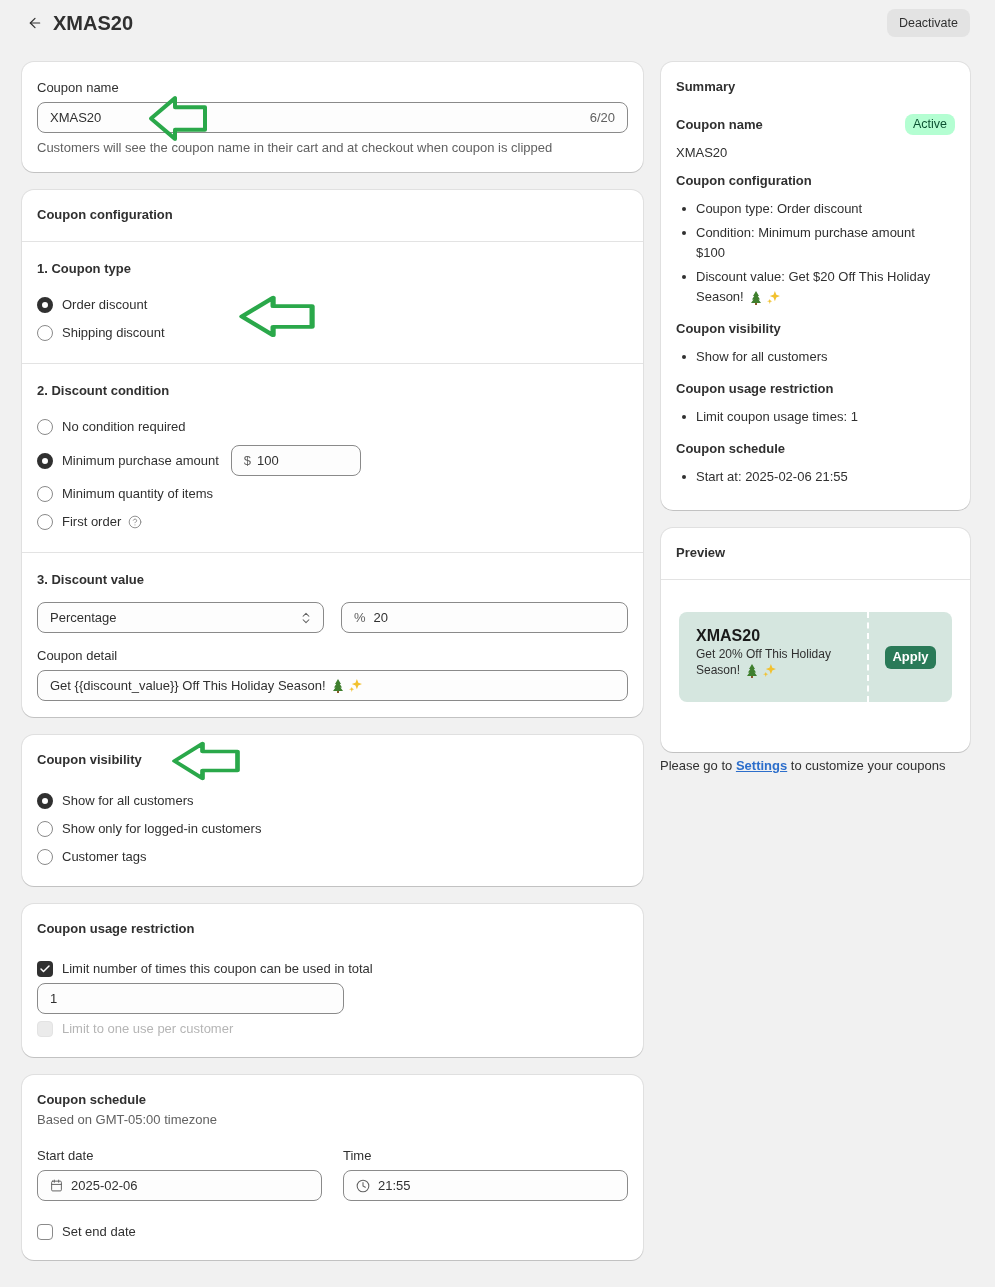  What do you see at coordinates (105, 215) in the screenshot?
I see `card-title: Coupon configuration` at bounding box center [105, 215].